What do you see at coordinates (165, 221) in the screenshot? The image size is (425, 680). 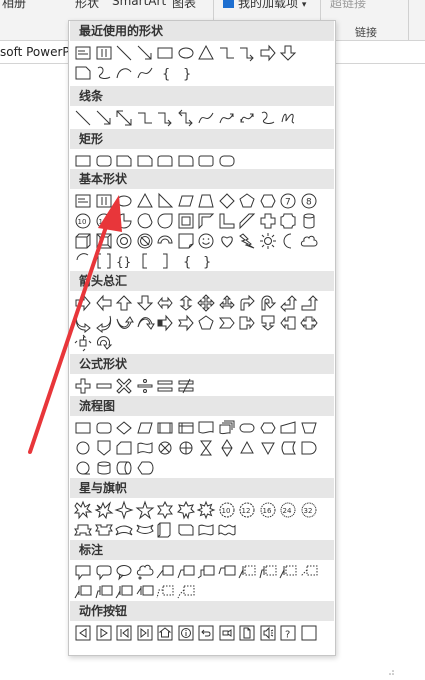 I see `shape-teardrop-icon` at bounding box center [165, 221].